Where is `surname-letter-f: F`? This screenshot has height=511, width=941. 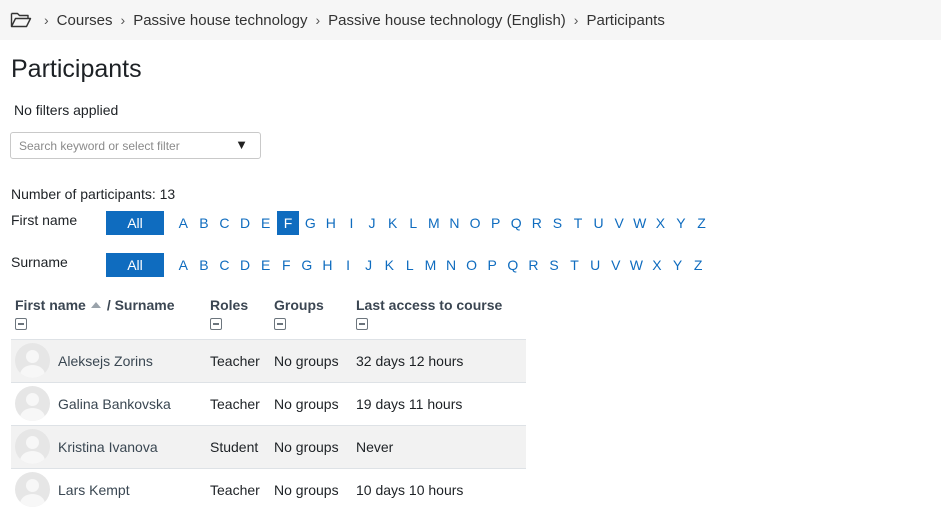 surname-letter-f: F is located at coordinates (286, 265).